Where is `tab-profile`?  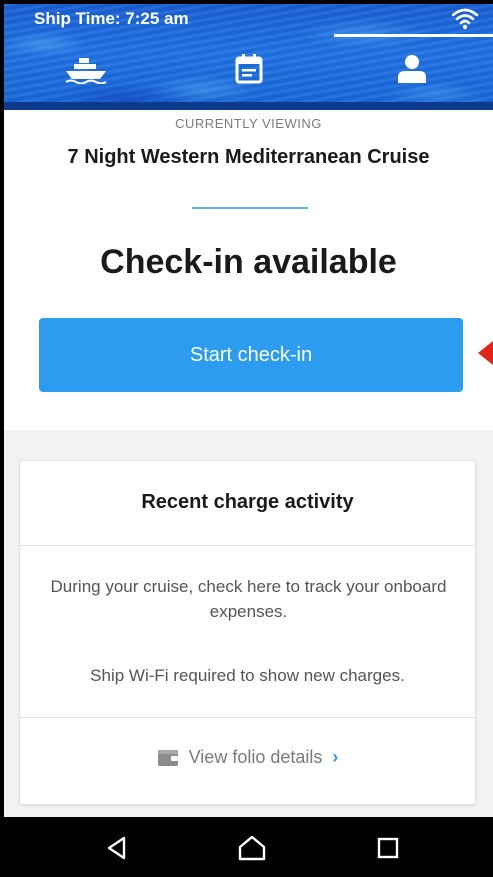
tab-profile is located at coordinates (411, 69).